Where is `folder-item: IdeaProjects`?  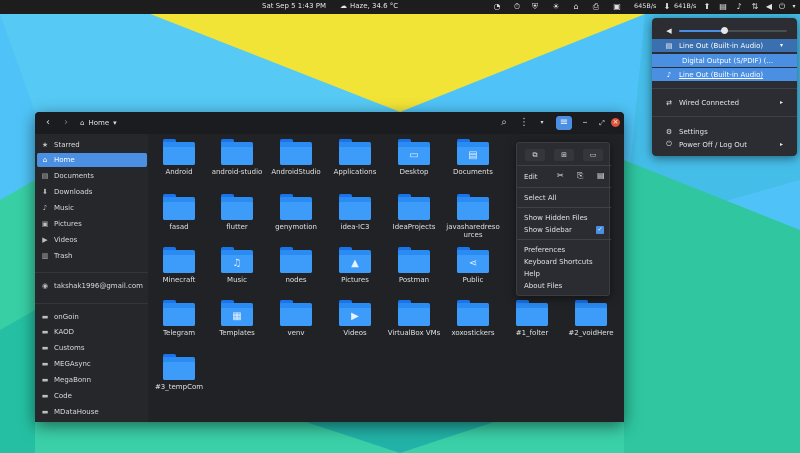 folder-item: IdeaProjects is located at coordinates (414, 212).